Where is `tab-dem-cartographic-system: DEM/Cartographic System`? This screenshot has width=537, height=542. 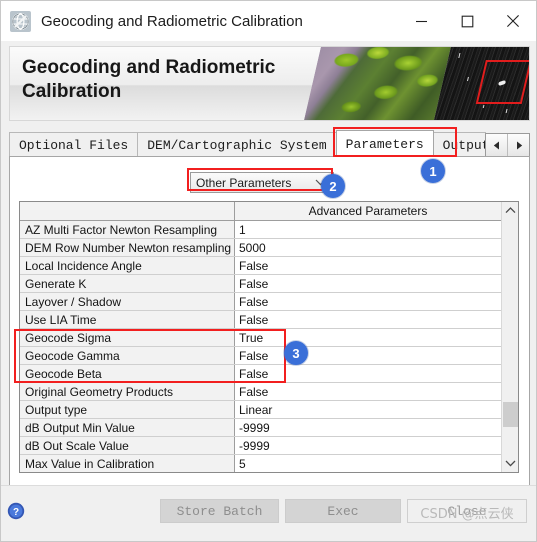 tab-dem-cartographic-system: DEM/Cartographic System is located at coordinates (237, 144).